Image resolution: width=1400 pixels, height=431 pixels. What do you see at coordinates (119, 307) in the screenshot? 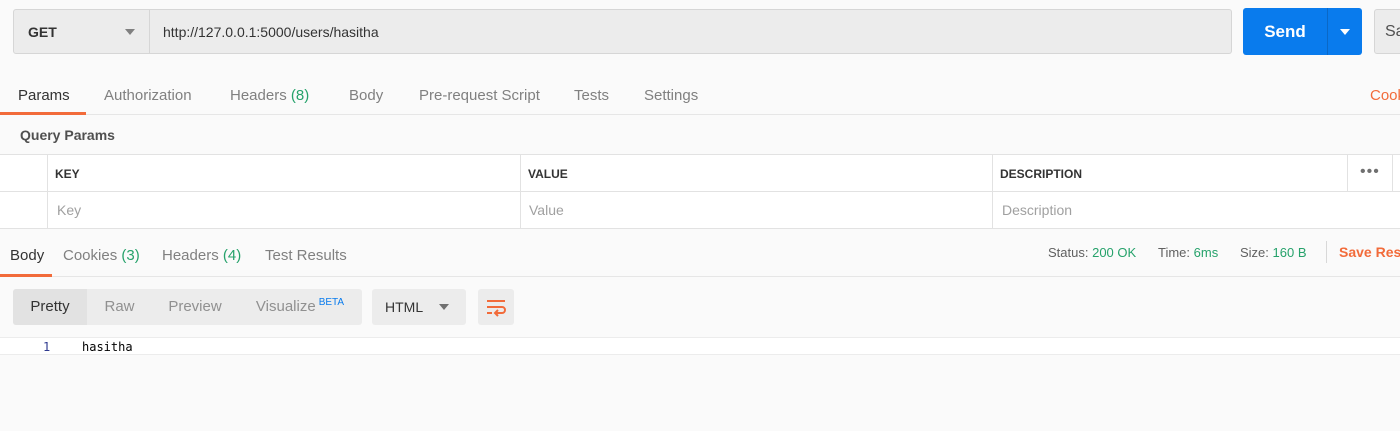
I see `mode-raw: Raw` at bounding box center [119, 307].